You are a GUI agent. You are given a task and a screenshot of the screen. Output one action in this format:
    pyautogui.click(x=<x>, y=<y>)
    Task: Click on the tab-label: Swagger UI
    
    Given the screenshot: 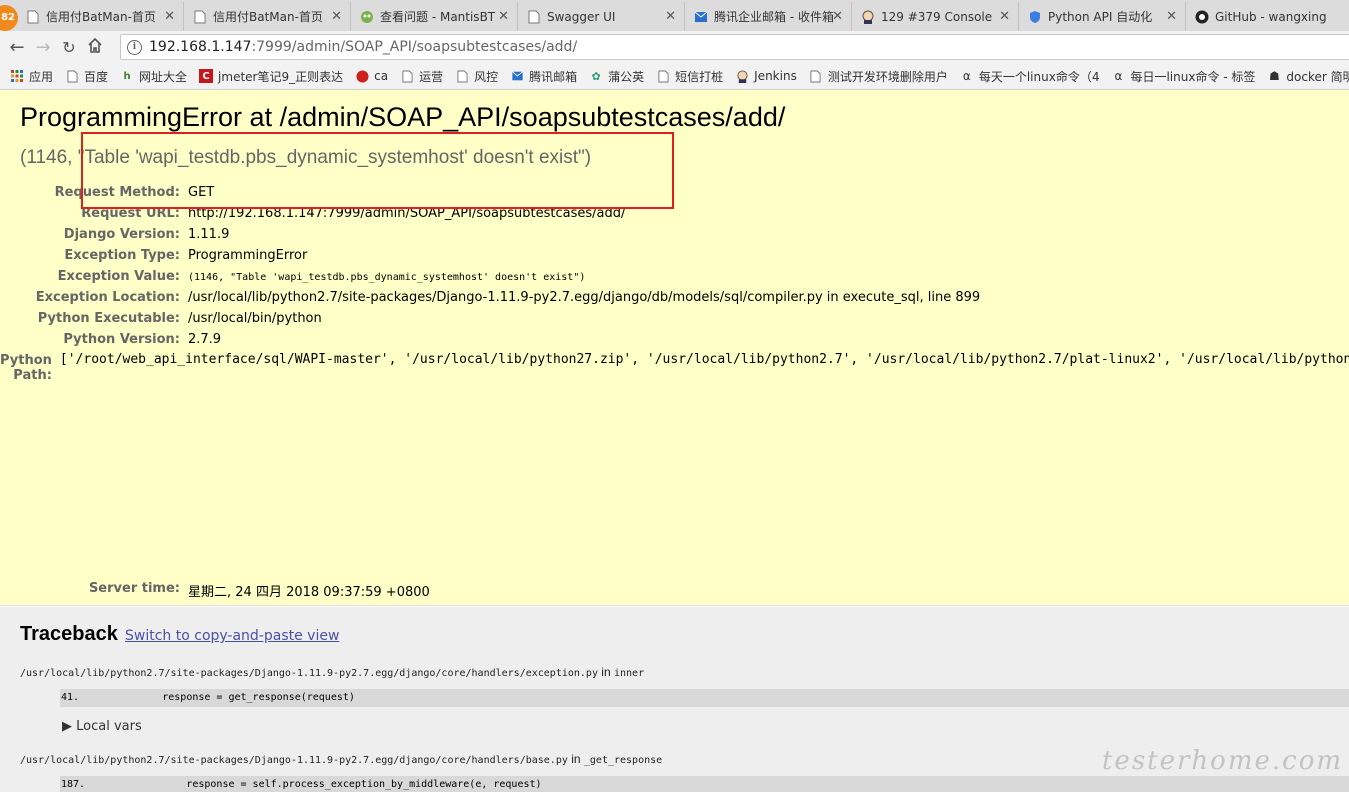 What is the action you would take?
    pyautogui.click(x=581, y=16)
    